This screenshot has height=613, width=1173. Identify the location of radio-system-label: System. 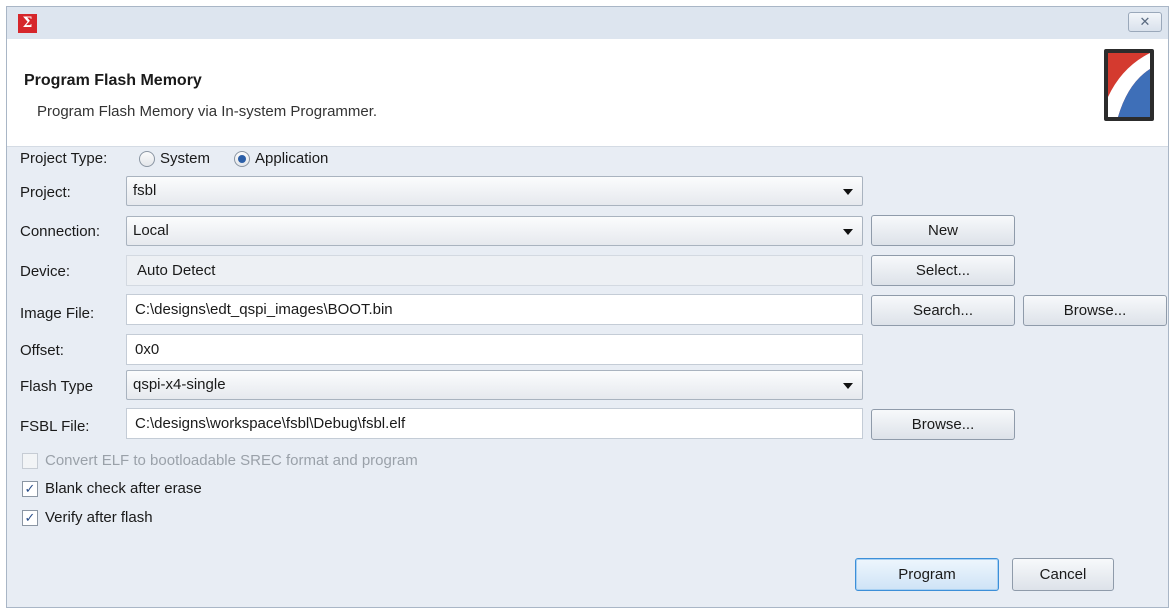
(185, 158).